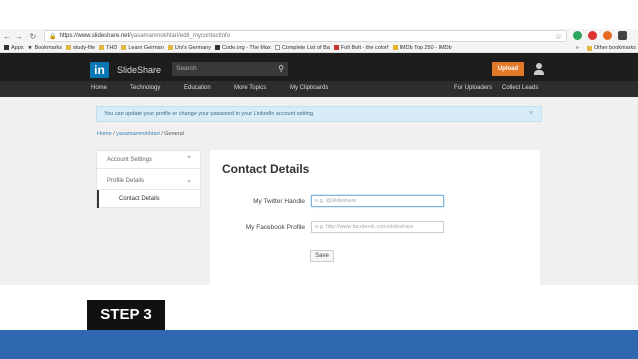 Image resolution: width=638 pixels, height=359 pixels. What do you see at coordinates (30, 47) in the screenshot?
I see `star-icon: ★` at bounding box center [30, 47].